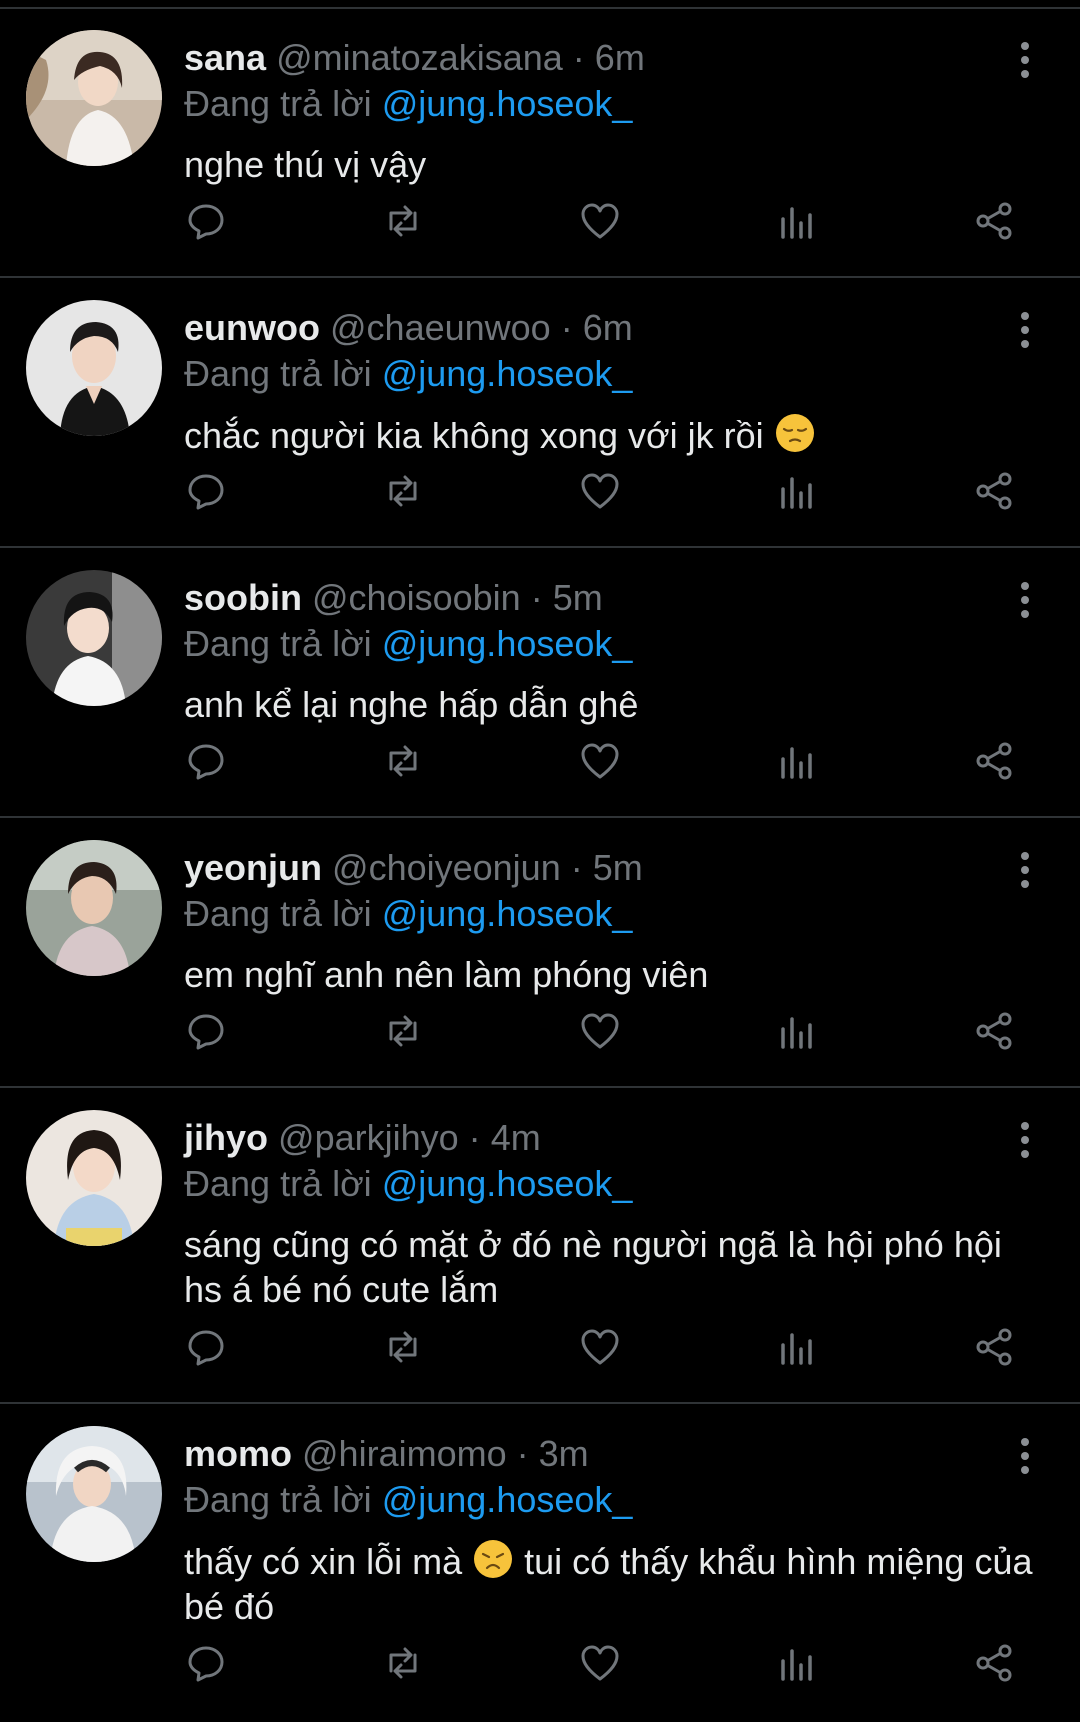  I want to click on display-name: soobin, so click(243, 597).